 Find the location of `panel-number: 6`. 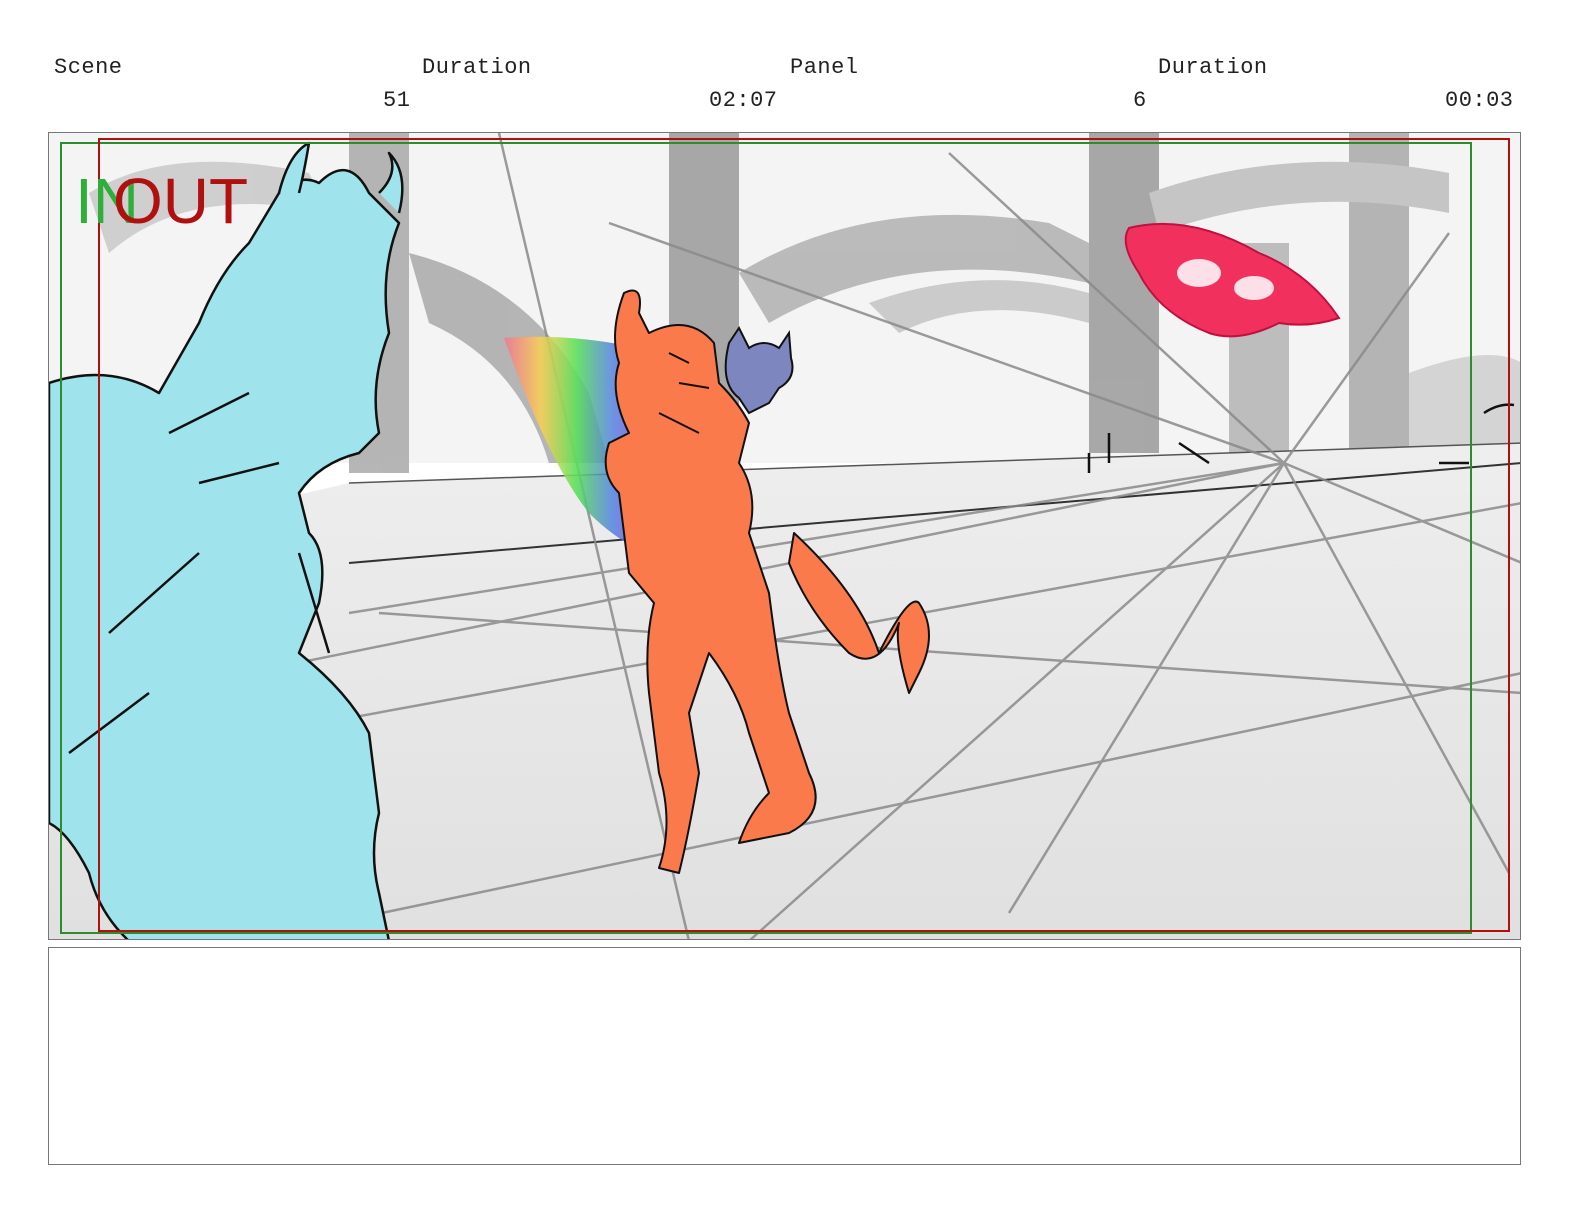

panel-number: 6 is located at coordinates (1140, 100).